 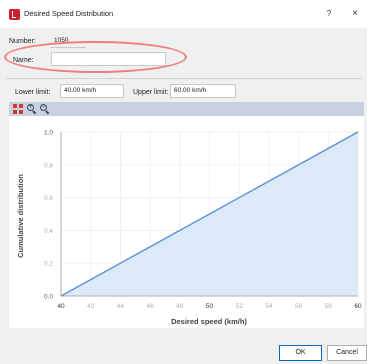 I want to click on number-label: Number:, so click(x=22, y=41).